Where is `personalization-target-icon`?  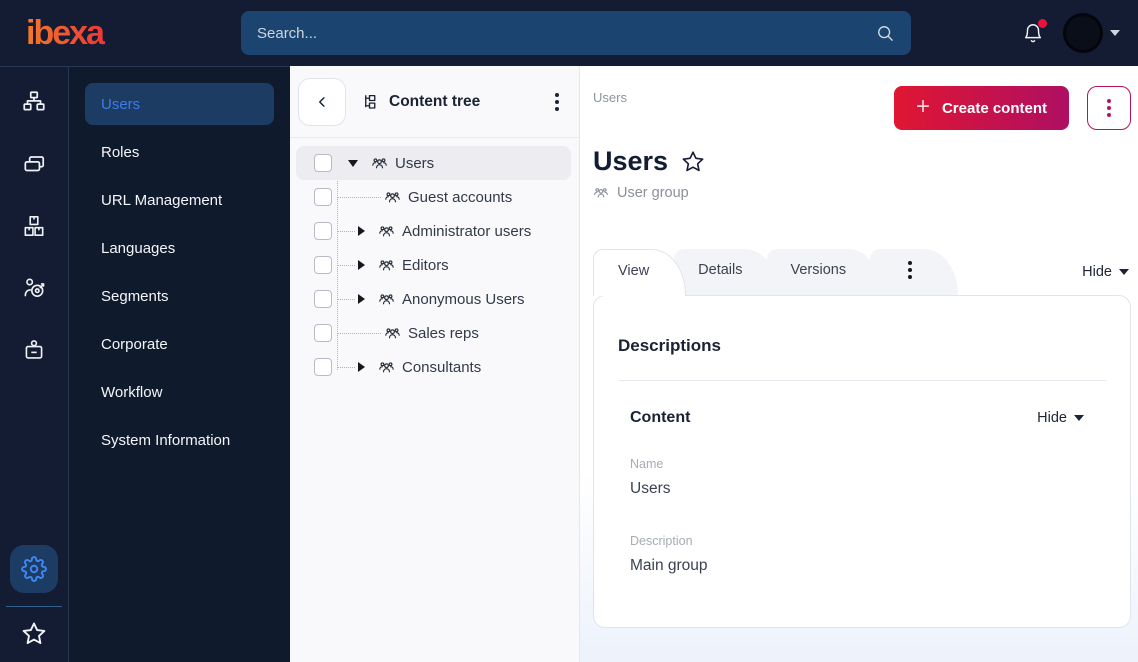 personalization-target-icon is located at coordinates (34, 288).